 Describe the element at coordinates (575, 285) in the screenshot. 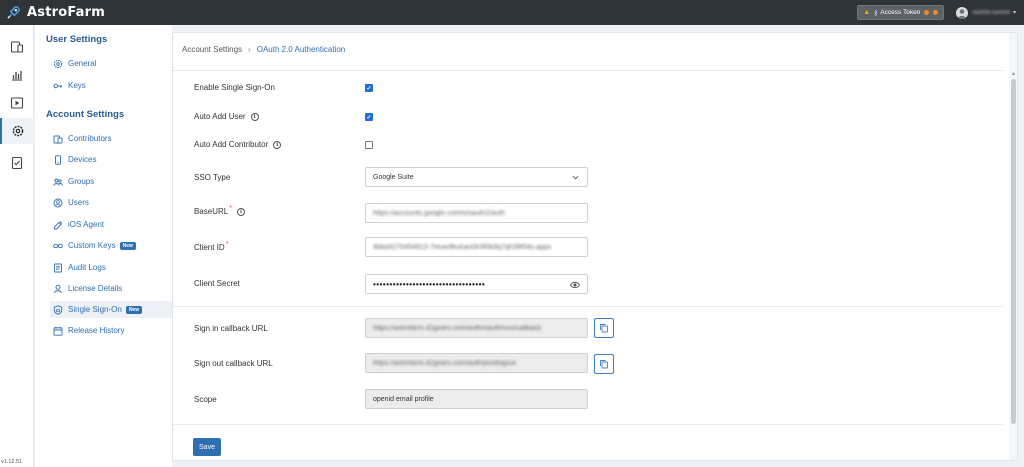

I see `eye-icon` at that location.